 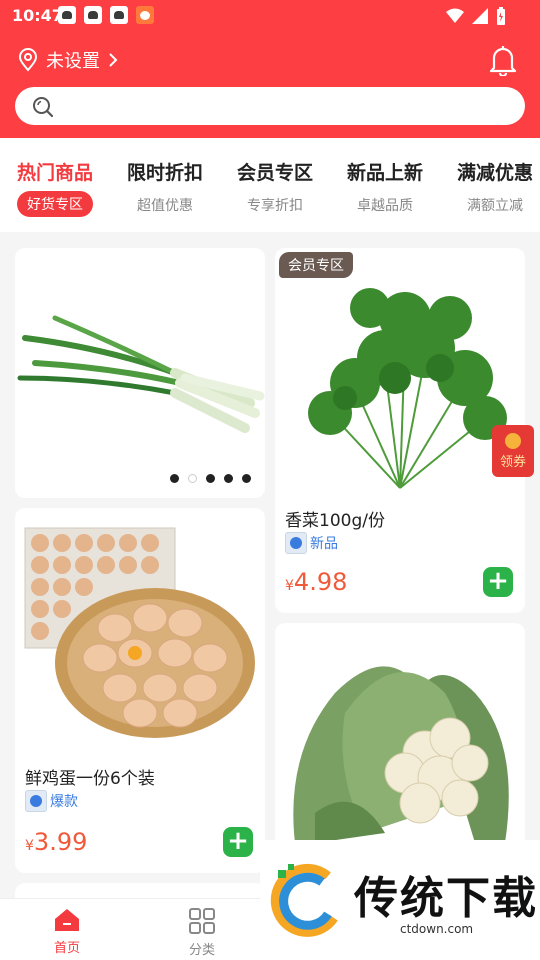 I want to click on chevron-right-icon, so click(x=113, y=60).